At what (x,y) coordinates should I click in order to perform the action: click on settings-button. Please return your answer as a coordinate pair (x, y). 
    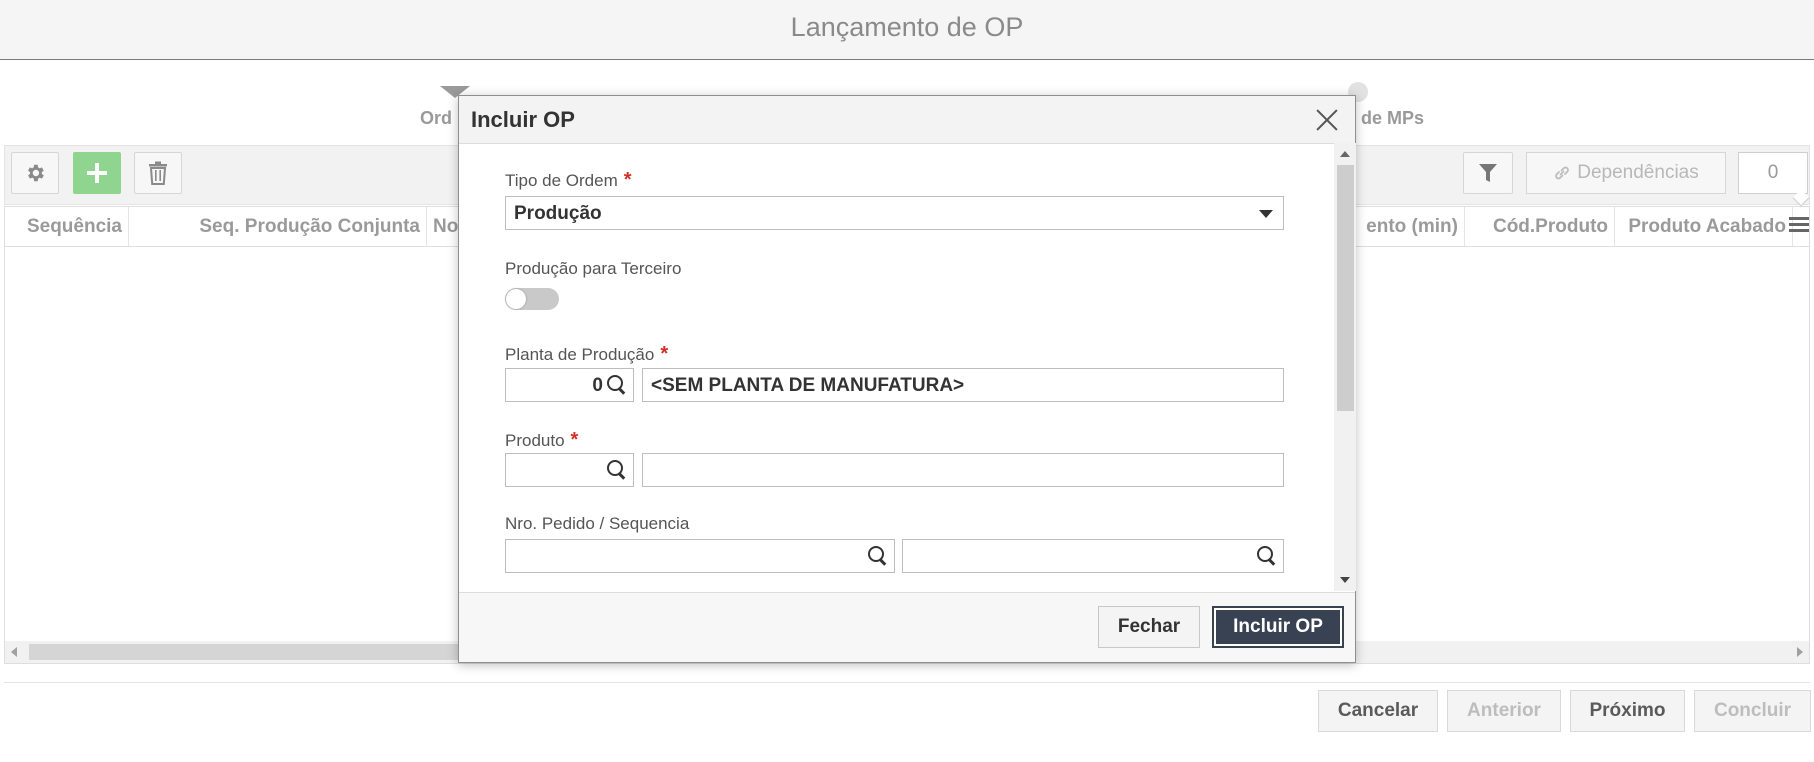
    Looking at the image, I should click on (35, 173).